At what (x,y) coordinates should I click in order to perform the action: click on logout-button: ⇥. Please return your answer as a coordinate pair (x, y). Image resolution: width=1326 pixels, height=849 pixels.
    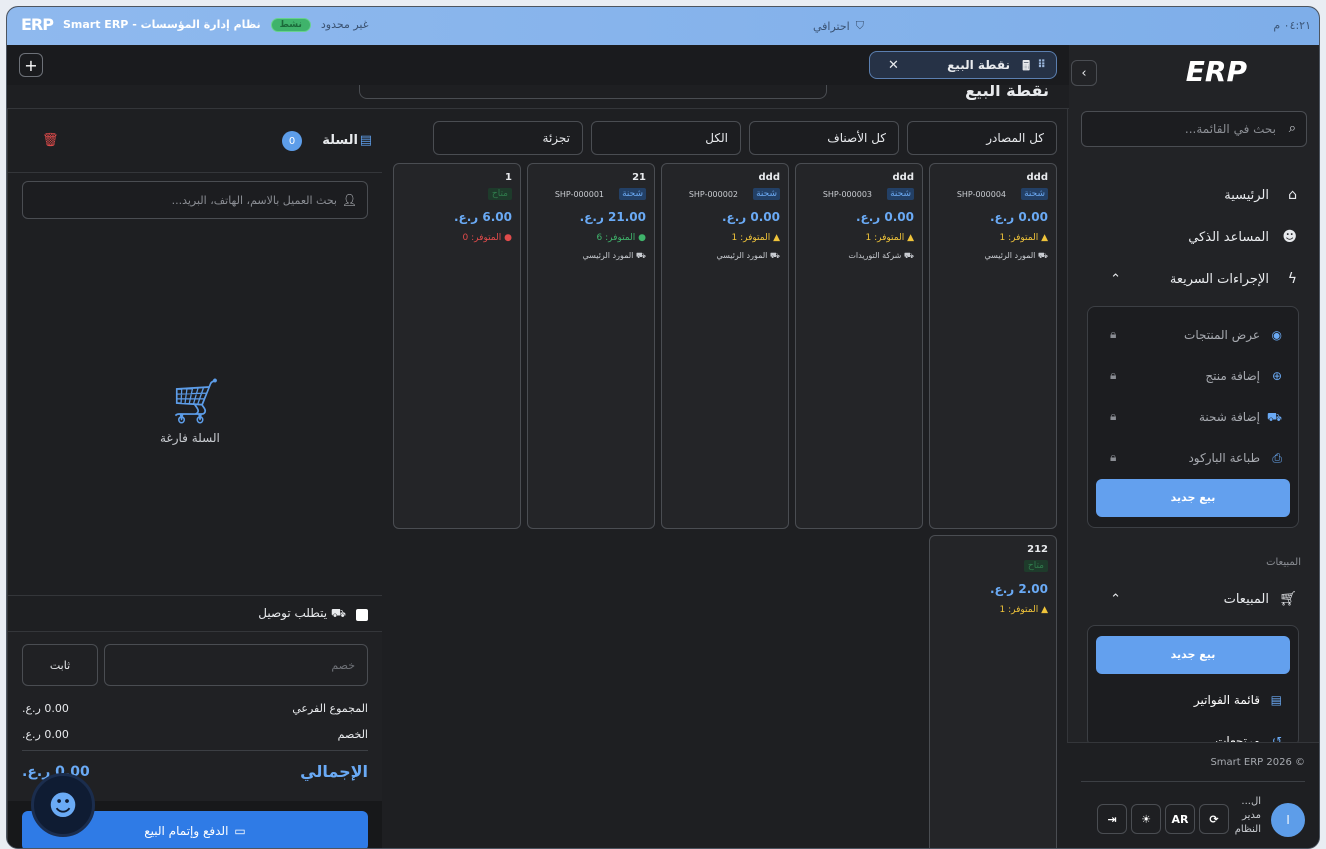
    Looking at the image, I should click on (1112, 819).